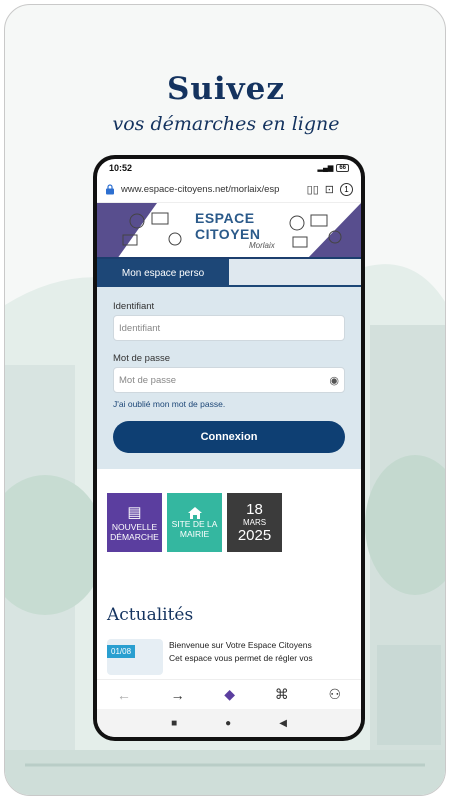  What do you see at coordinates (346, 189) in the screenshot?
I see `tab-count-button: 1` at bounding box center [346, 189].